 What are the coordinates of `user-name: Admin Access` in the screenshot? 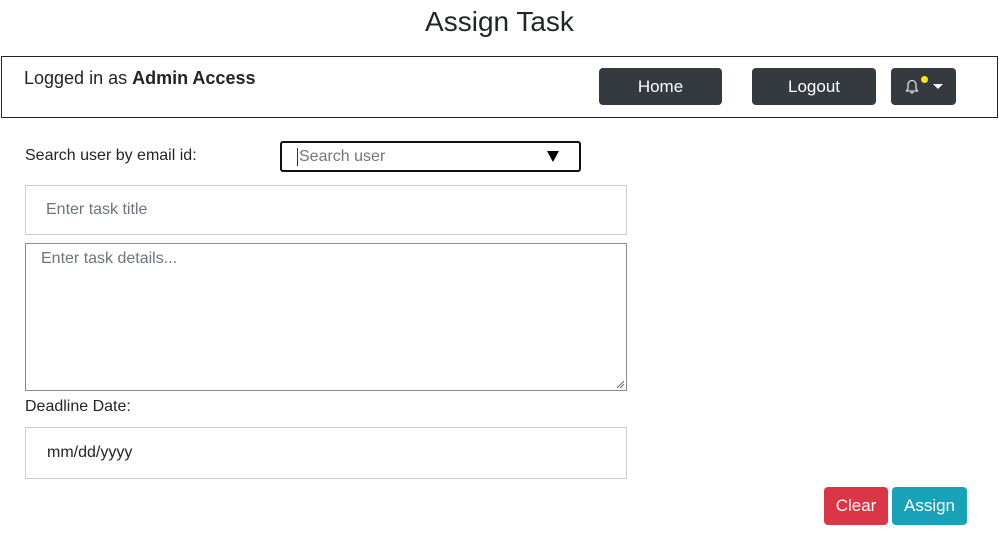 It's located at (194, 78).